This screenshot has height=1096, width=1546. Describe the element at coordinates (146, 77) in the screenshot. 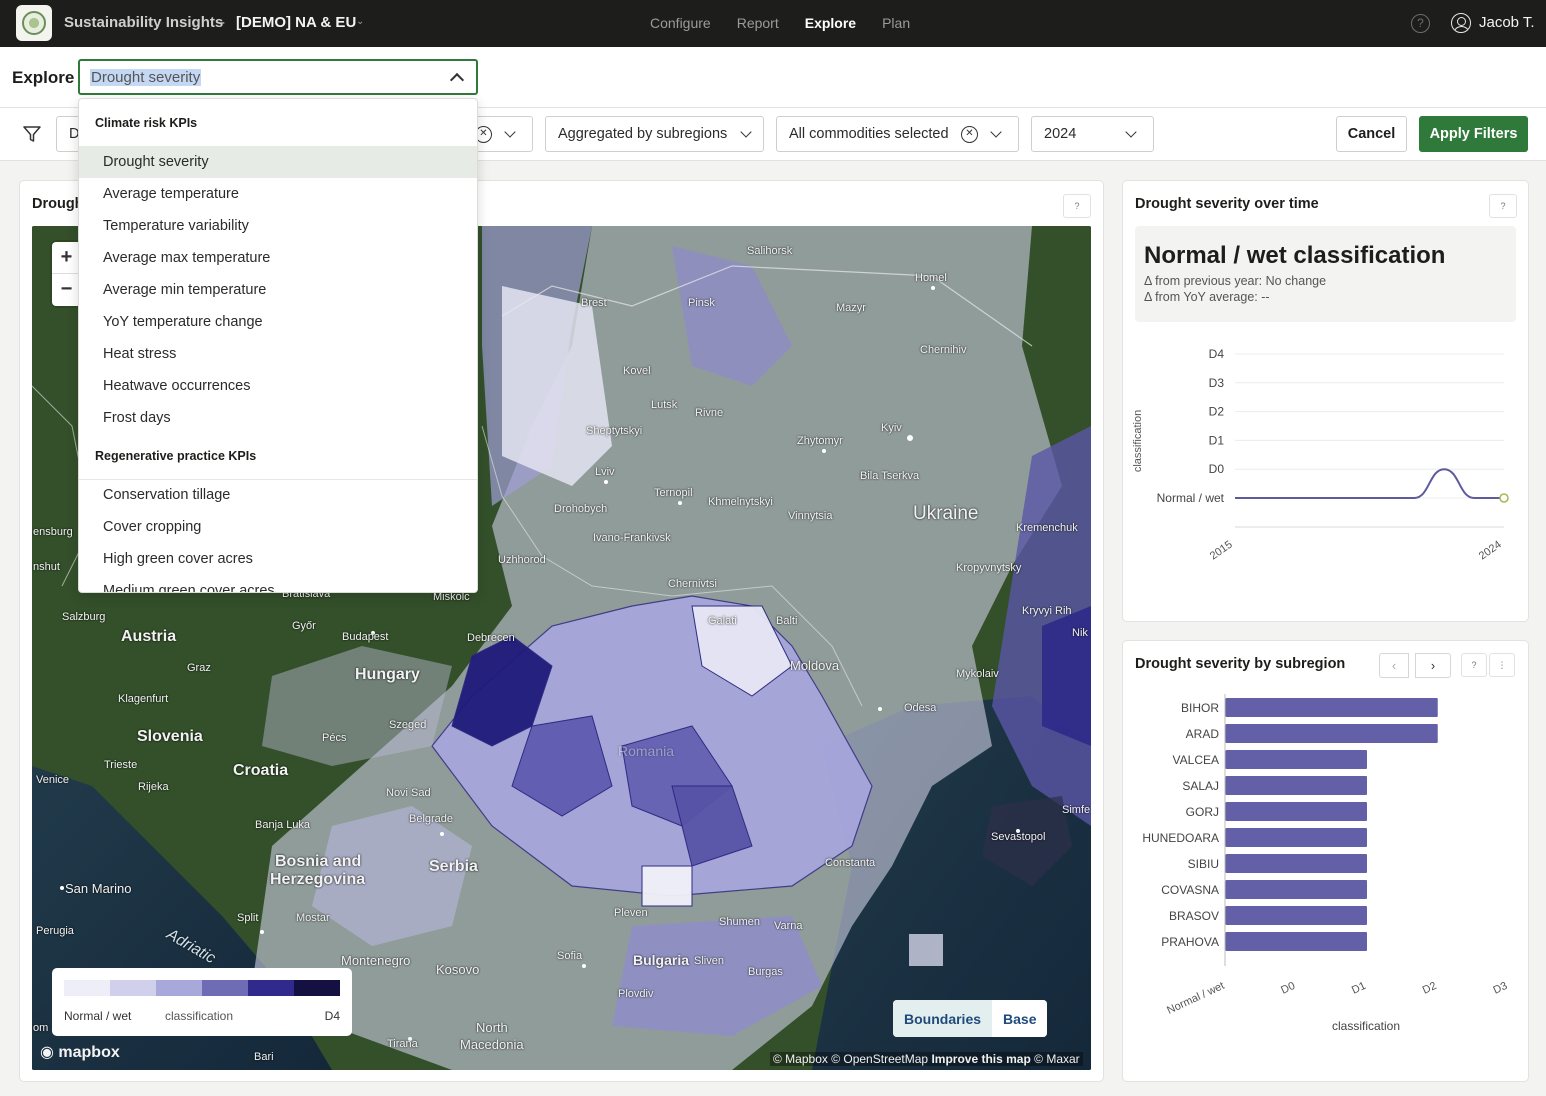

I see `kpi-select-value: Drought severity` at that location.